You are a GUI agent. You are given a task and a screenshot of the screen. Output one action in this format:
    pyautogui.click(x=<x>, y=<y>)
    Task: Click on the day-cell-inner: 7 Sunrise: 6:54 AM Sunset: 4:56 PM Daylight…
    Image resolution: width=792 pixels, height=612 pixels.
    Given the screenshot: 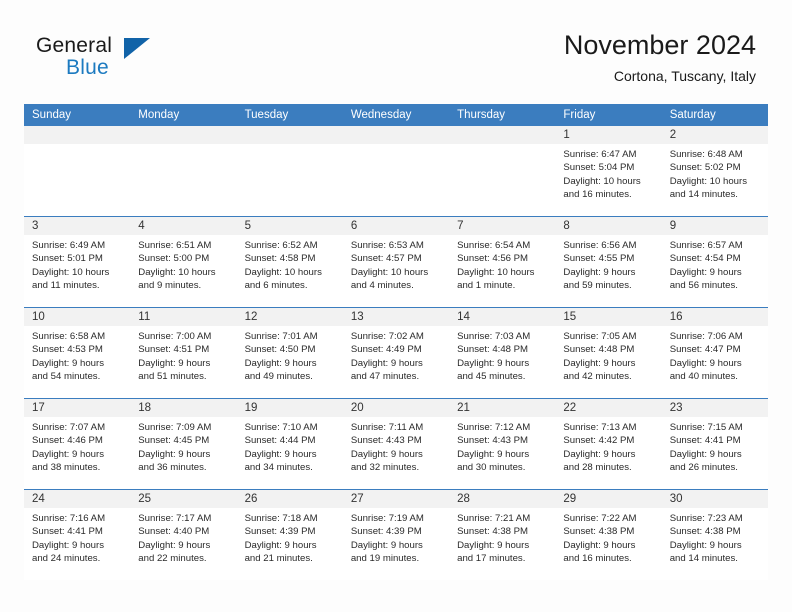 What is the action you would take?
    pyautogui.click(x=502, y=262)
    